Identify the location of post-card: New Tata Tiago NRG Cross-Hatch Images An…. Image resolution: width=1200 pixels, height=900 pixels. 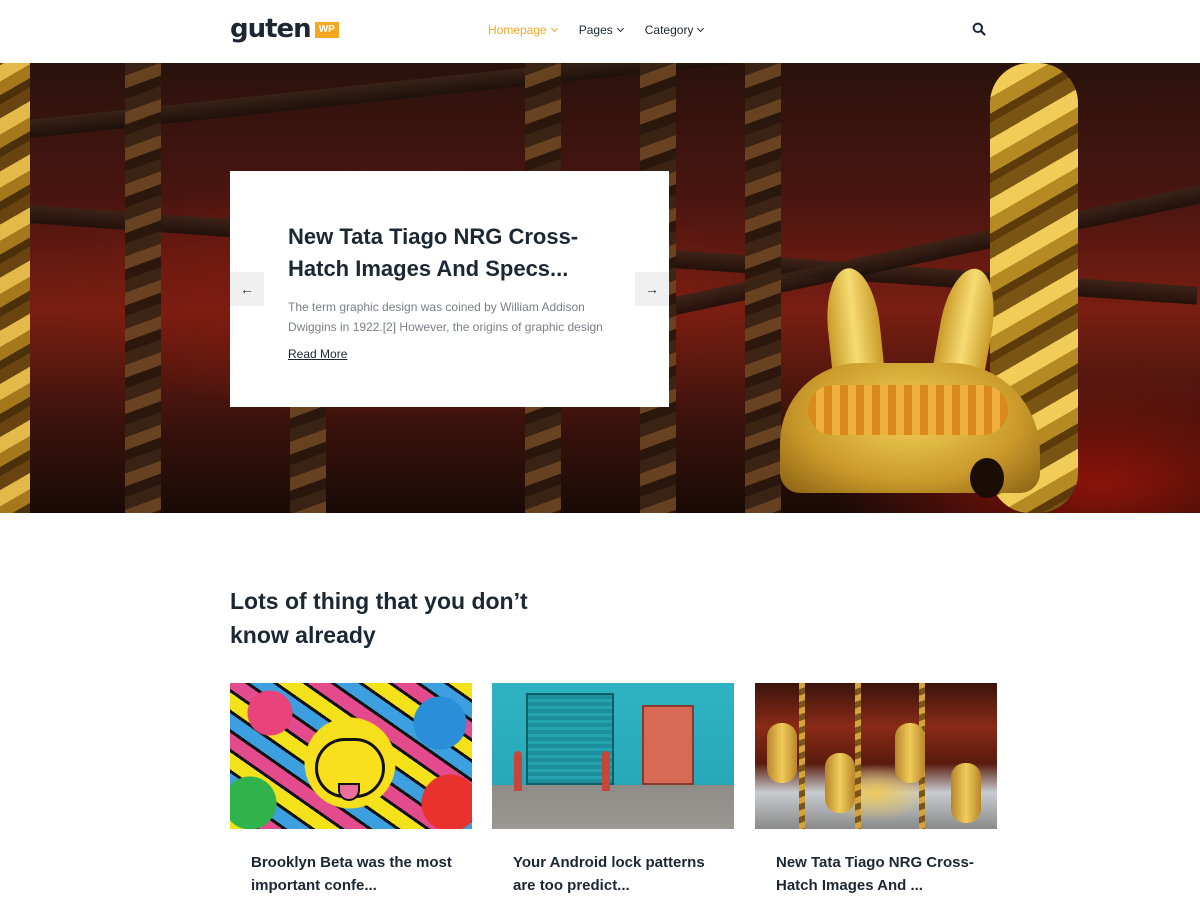
(876, 790).